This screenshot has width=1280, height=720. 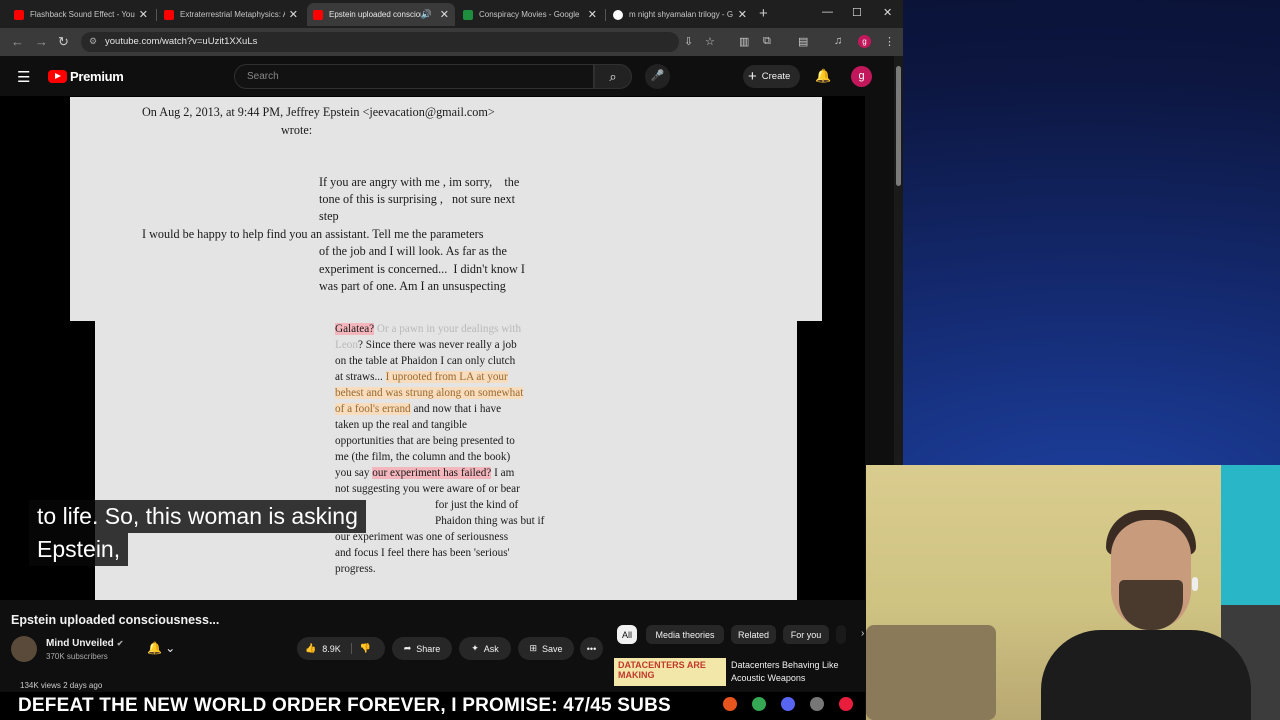 What do you see at coordinates (401, 425) in the screenshot?
I see `reply-line: taken up the real and tangible` at bounding box center [401, 425].